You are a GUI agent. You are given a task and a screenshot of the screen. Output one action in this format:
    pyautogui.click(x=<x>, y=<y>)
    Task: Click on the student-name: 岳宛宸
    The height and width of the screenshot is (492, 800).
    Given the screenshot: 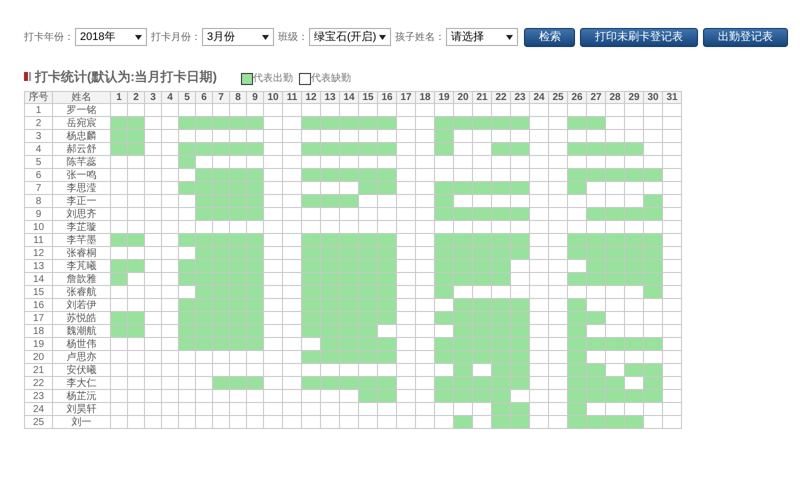 What is the action you would take?
    pyautogui.click(x=81, y=123)
    